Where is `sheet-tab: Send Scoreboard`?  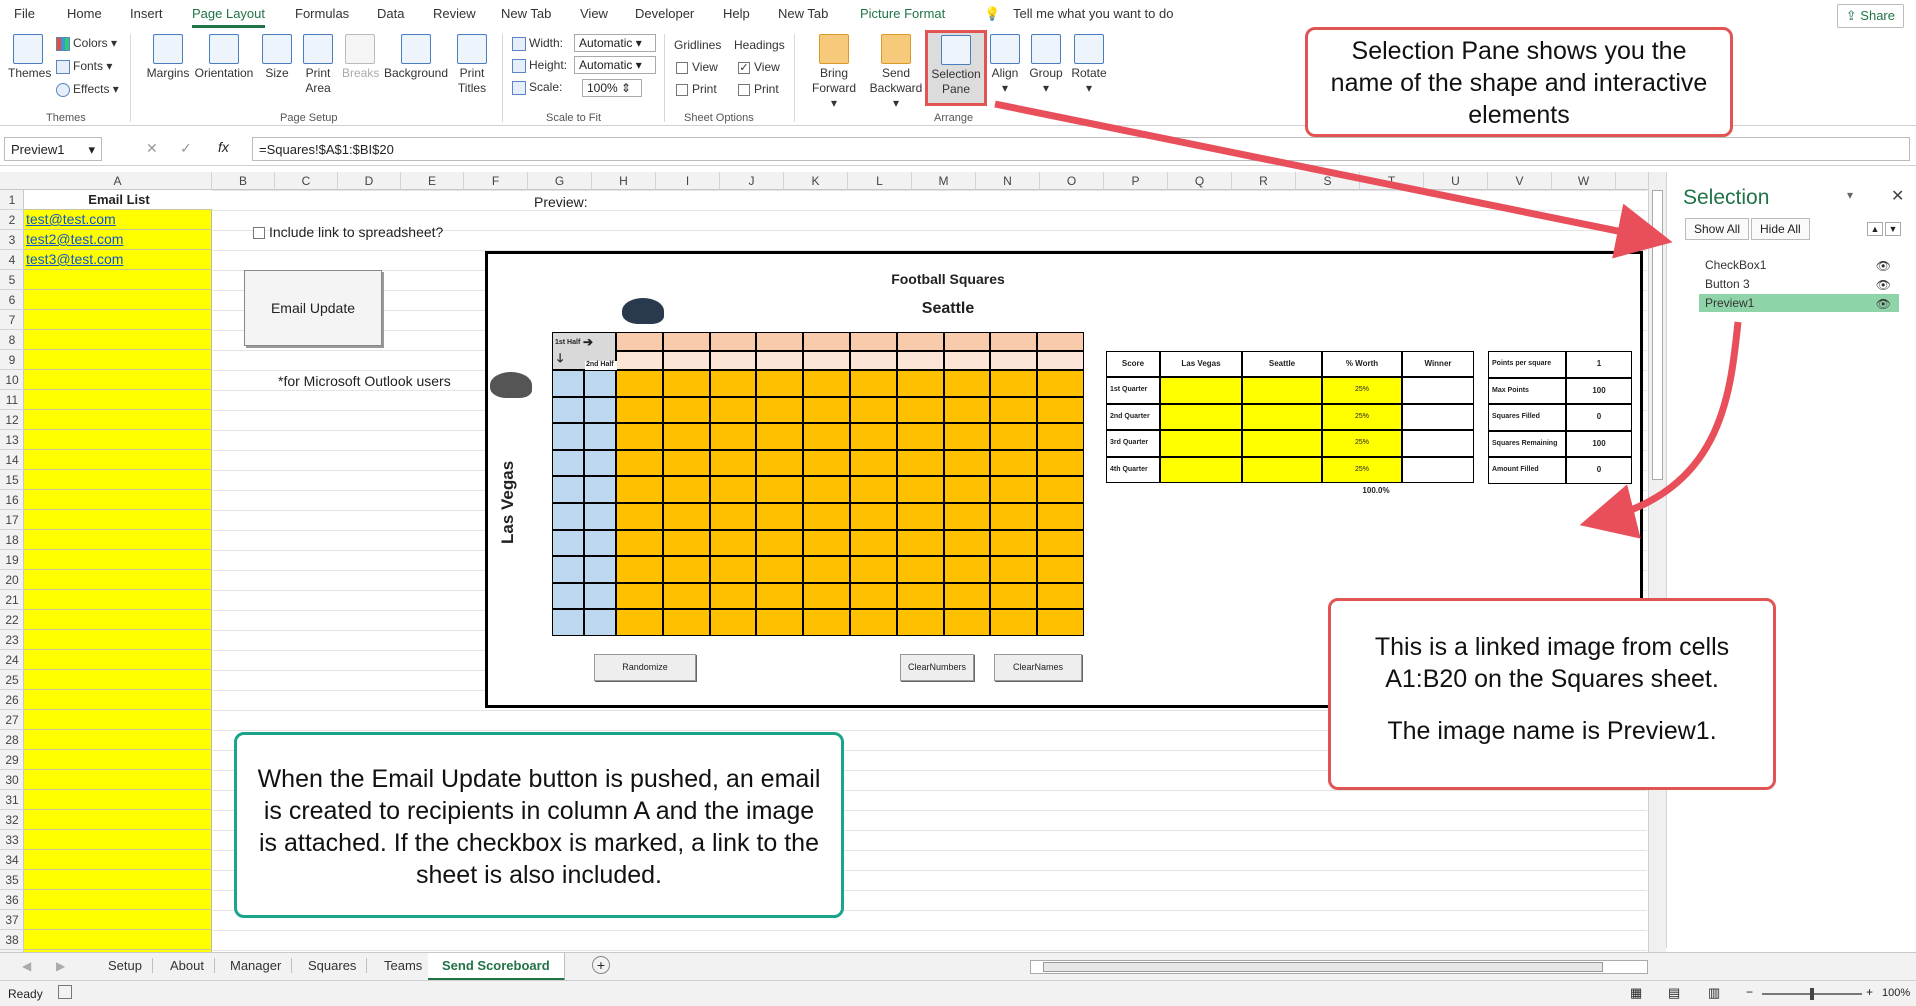
sheet-tab: Send Scoreboard is located at coordinates (496, 967).